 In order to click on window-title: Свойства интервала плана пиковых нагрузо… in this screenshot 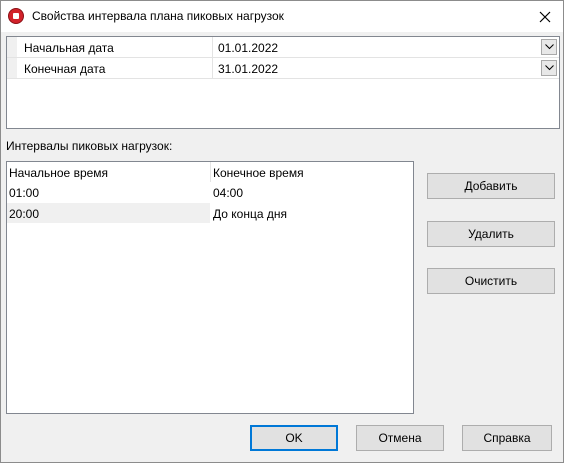, I will do `click(158, 16)`.